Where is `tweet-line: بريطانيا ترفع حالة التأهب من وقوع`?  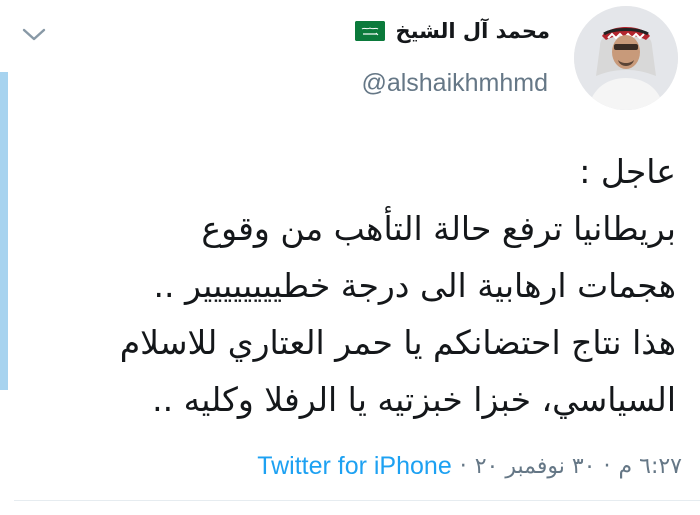
tweet-line: بريطانيا ترفع حالة التأهب من وقوع is located at coordinates (438, 228).